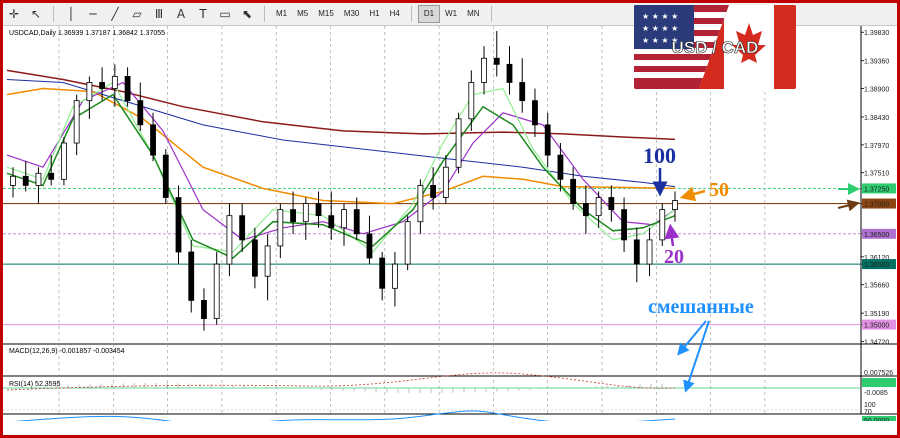  I want to click on timeframe-h4: H4, so click(395, 14).